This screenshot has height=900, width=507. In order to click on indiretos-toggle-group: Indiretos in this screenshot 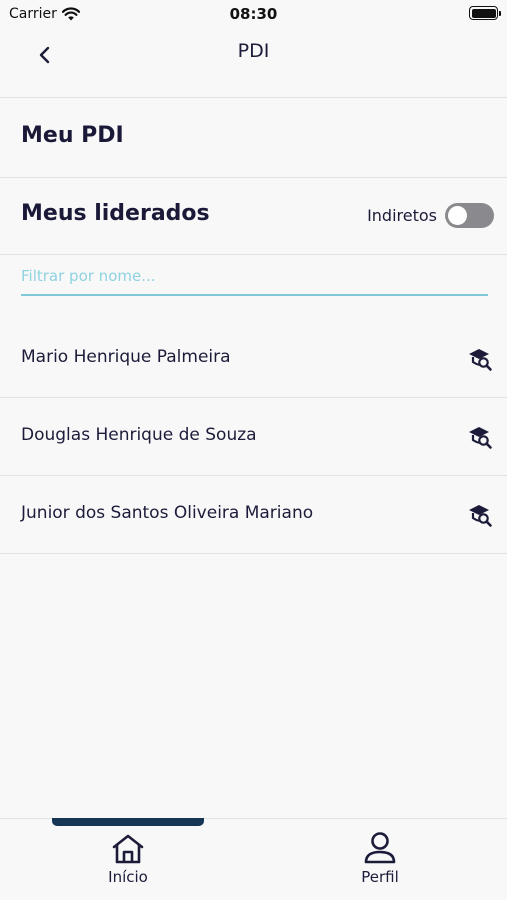, I will do `click(430, 215)`.